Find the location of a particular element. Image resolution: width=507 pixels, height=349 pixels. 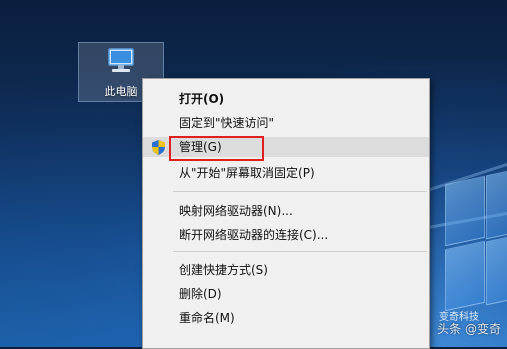

menu-item-pin-quick-access: 固定到"快速访问" is located at coordinates (286, 123).